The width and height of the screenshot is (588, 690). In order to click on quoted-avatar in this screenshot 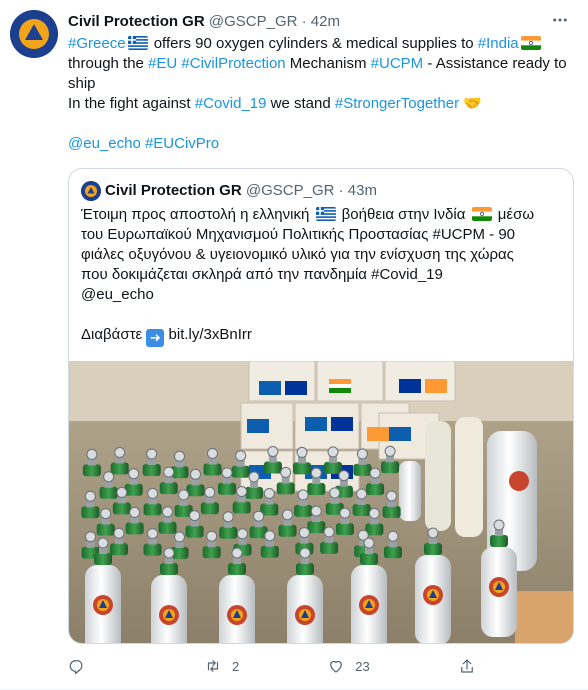, I will do `click(91, 191)`.